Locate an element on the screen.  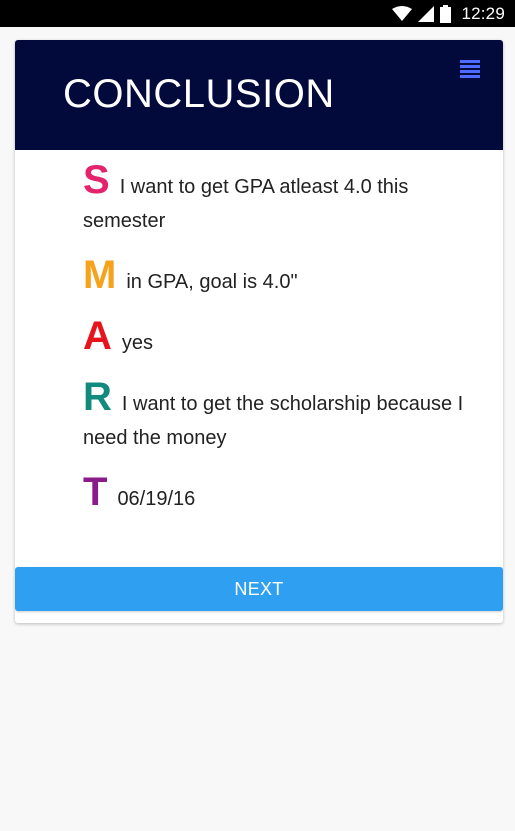
status-bar: 12:29 is located at coordinates (257, 13).